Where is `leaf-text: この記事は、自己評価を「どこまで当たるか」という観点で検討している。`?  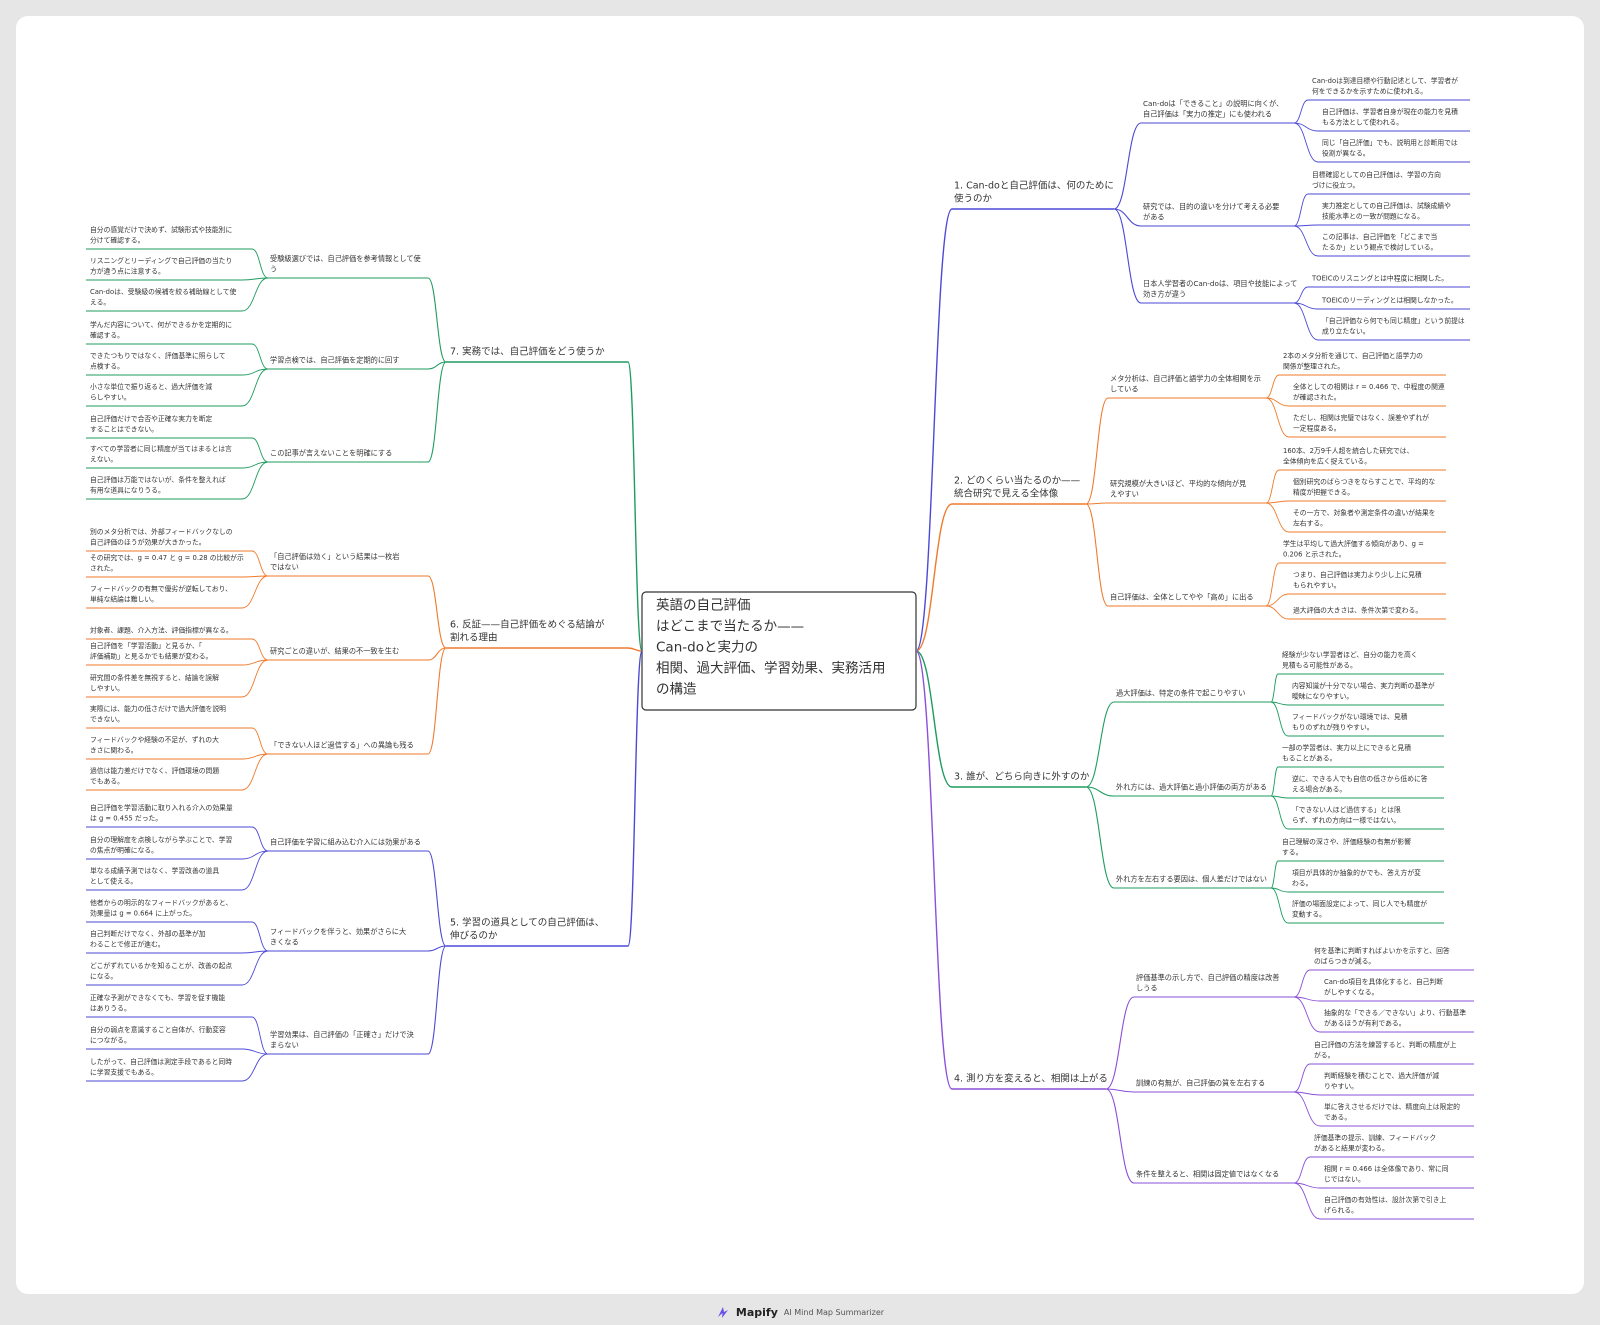
leaf-text: この記事は、自己評価を「どこまで当たるか」という観点で検討している。 is located at coordinates (1379, 242).